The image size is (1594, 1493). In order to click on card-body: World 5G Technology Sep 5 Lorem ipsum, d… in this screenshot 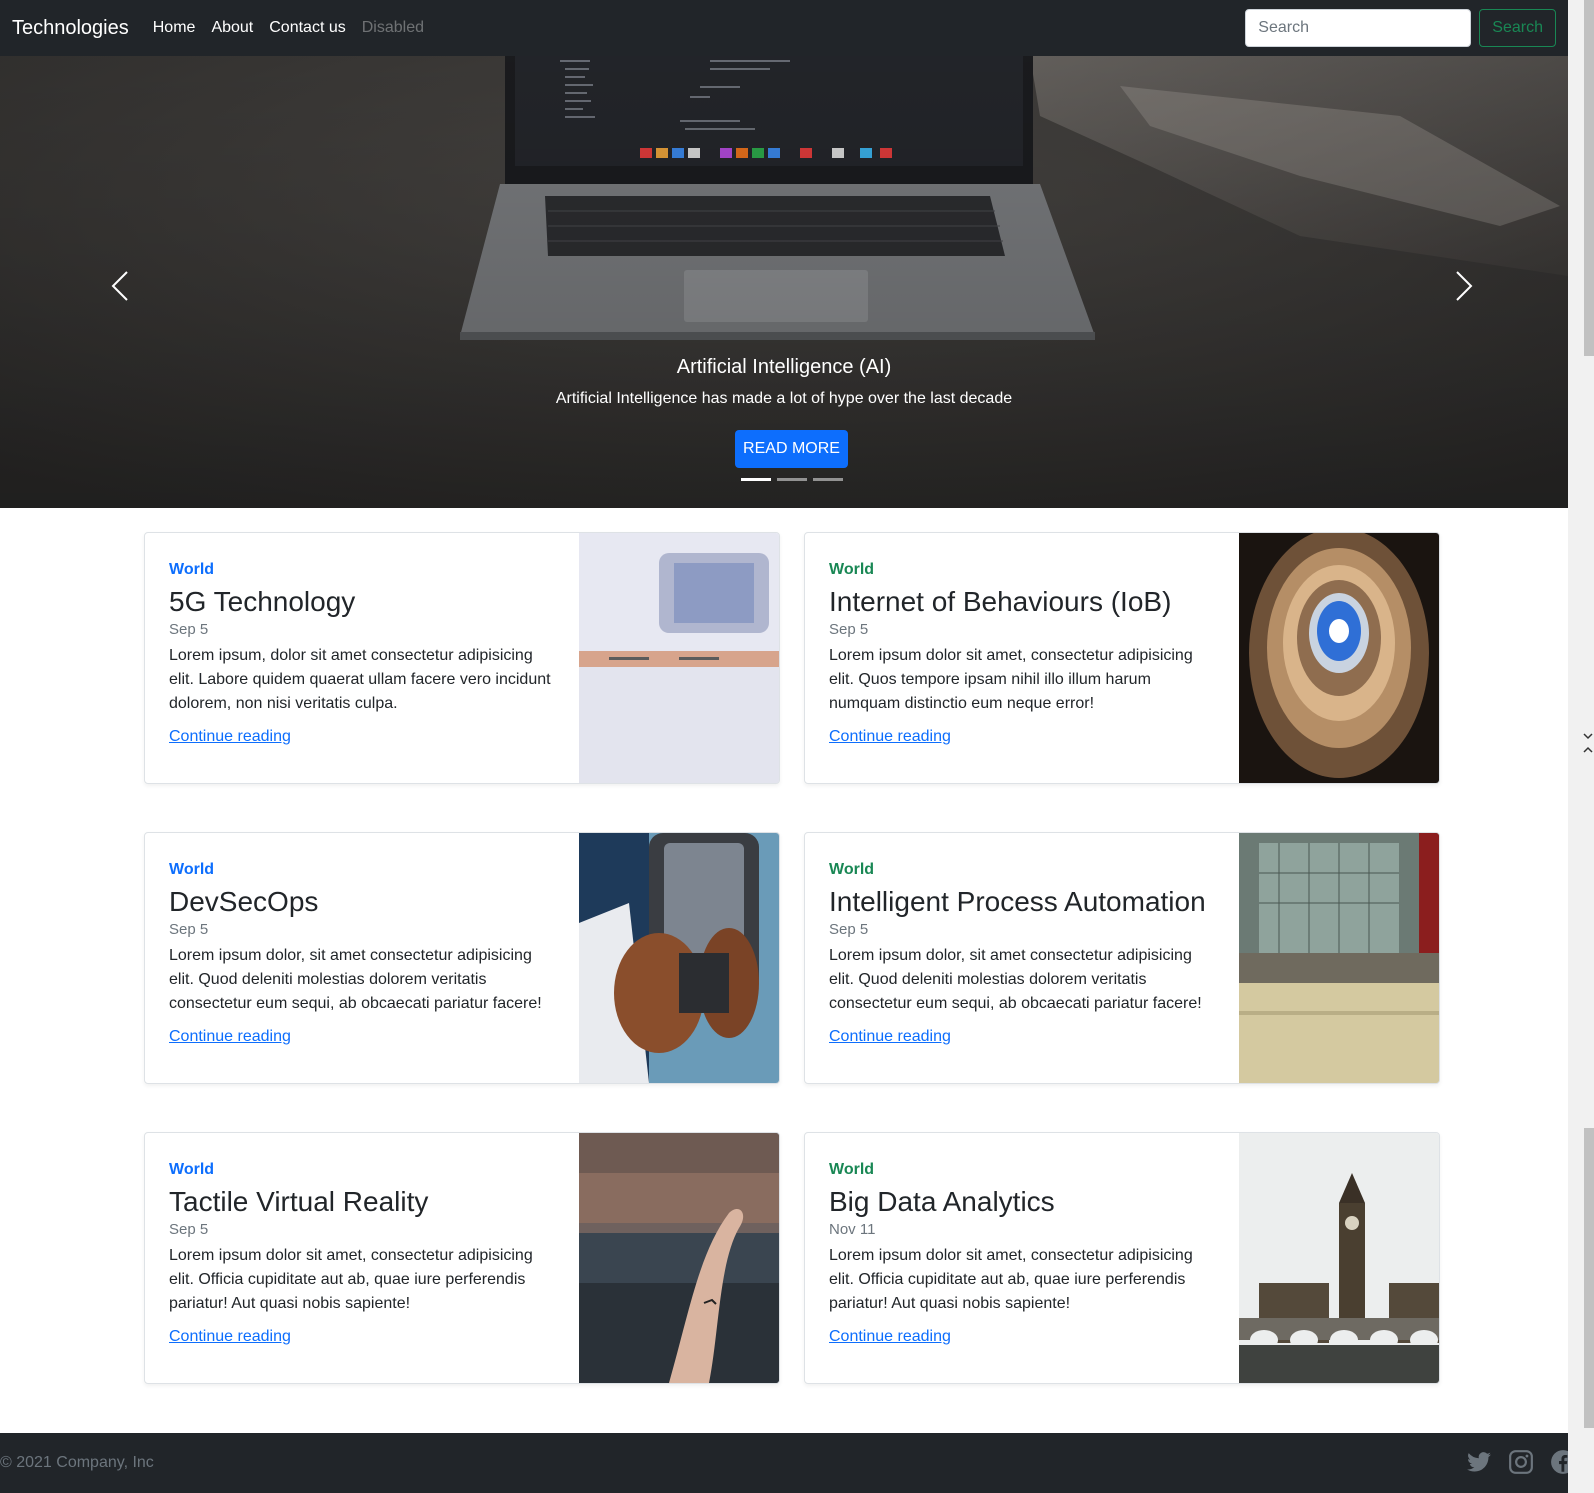, I will do `click(362, 658)`.